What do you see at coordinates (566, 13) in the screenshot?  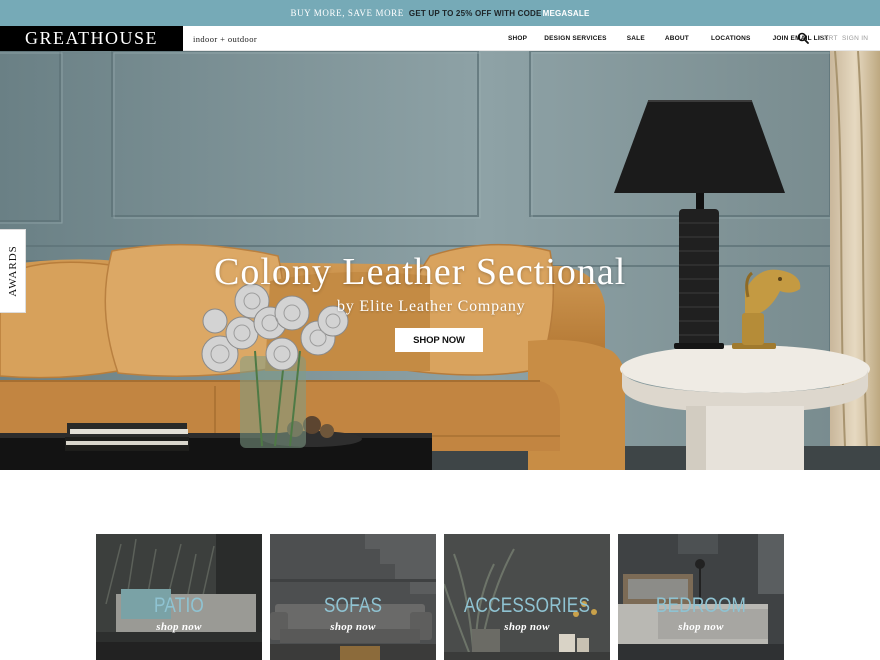 I see `promo-code: MEGASALE` at bounding box center [566, 13].